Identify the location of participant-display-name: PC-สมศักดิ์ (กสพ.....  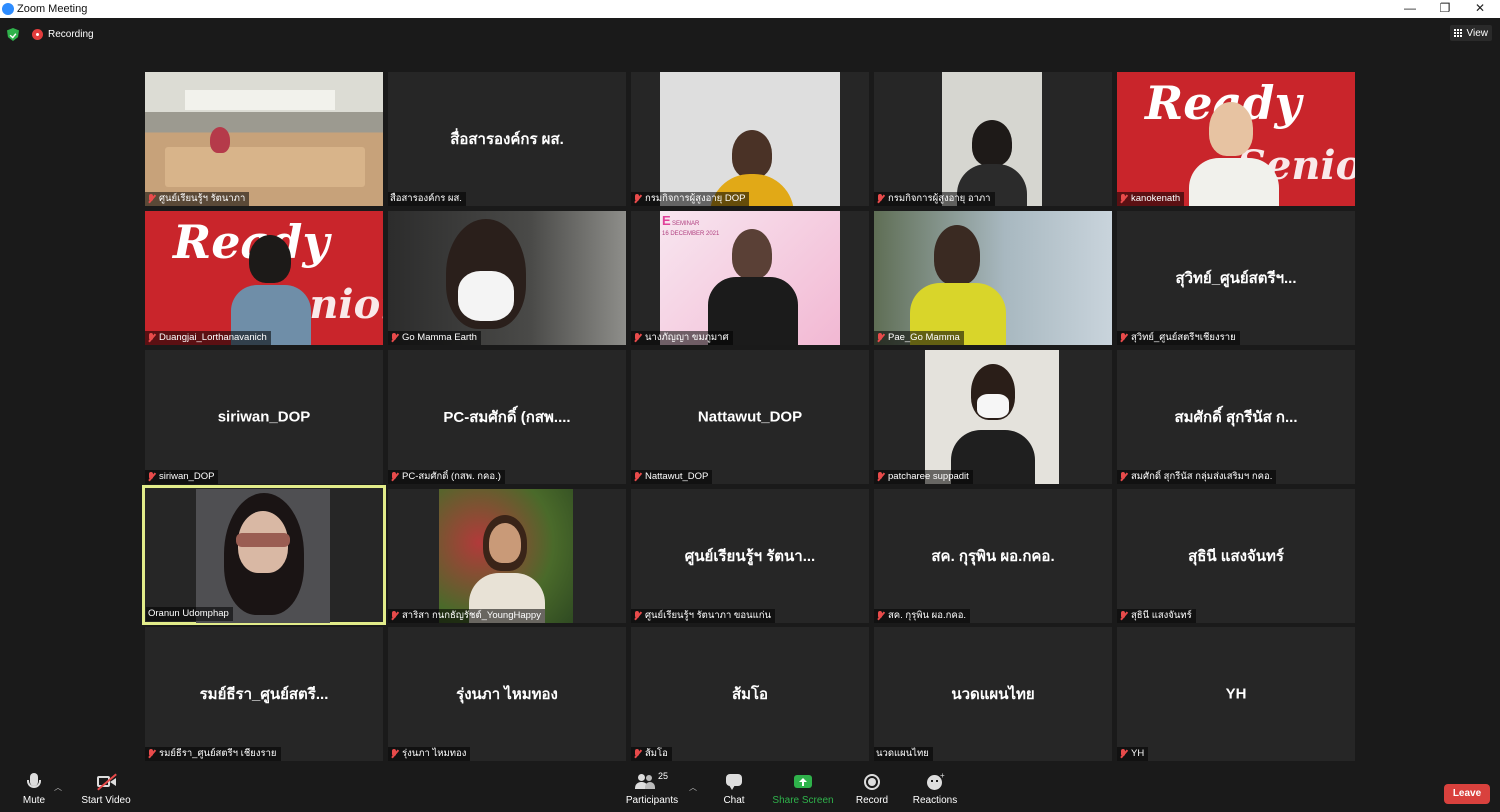
(507, 417).